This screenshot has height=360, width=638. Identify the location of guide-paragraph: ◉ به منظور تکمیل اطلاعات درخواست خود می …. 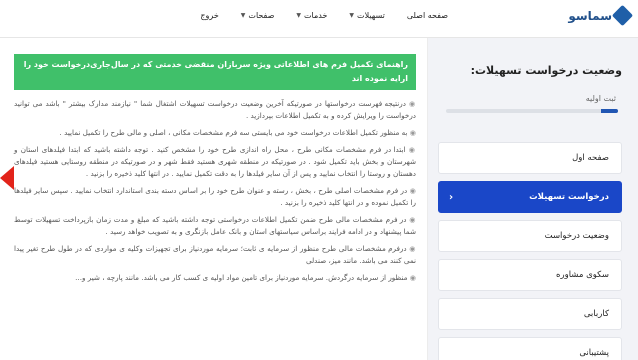
(215, 133).